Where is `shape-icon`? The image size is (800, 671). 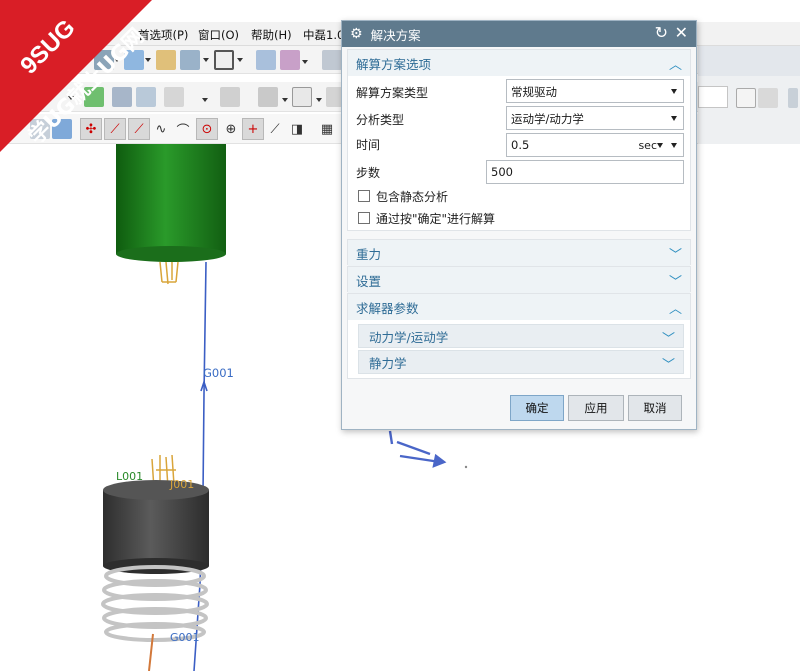 shape-icon is located at coordinates (174, 97).